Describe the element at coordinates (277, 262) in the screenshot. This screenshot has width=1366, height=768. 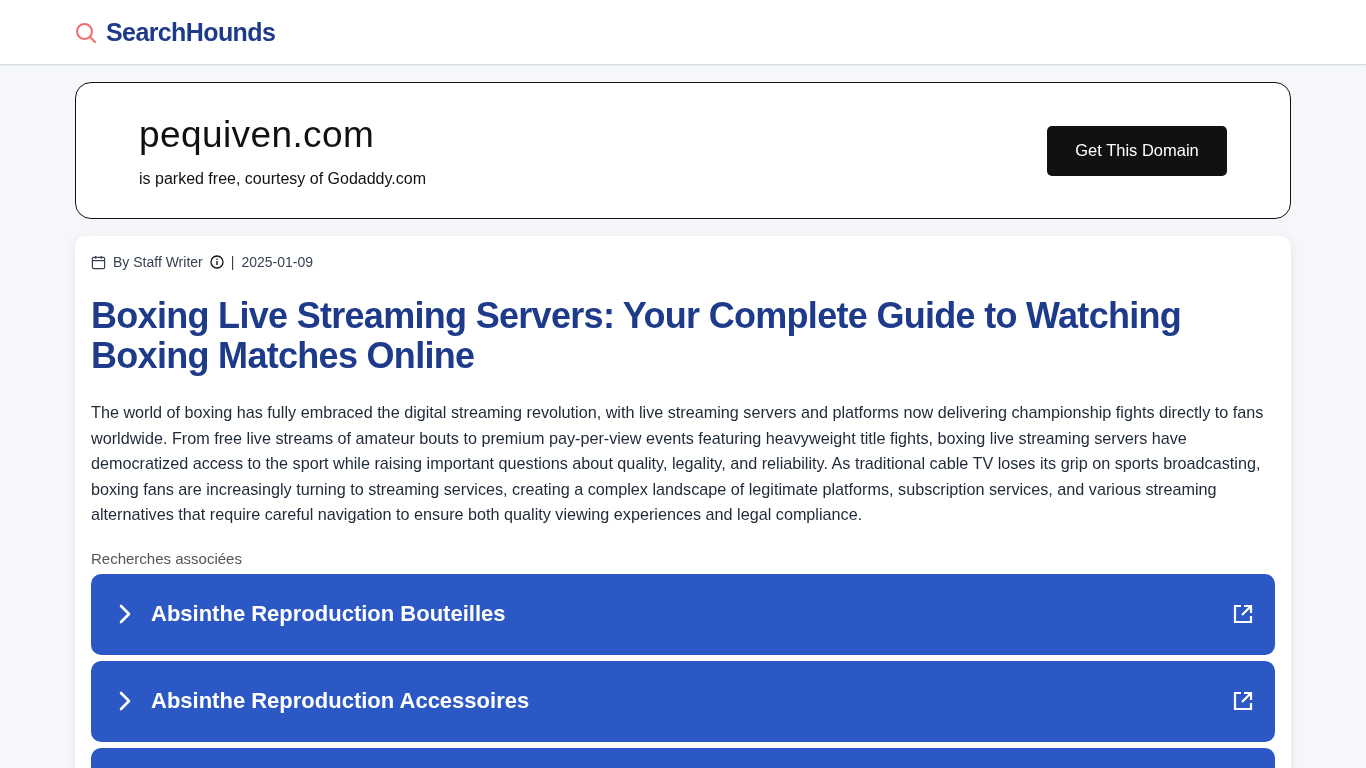
I see `date: 2025-01-09` at that location.